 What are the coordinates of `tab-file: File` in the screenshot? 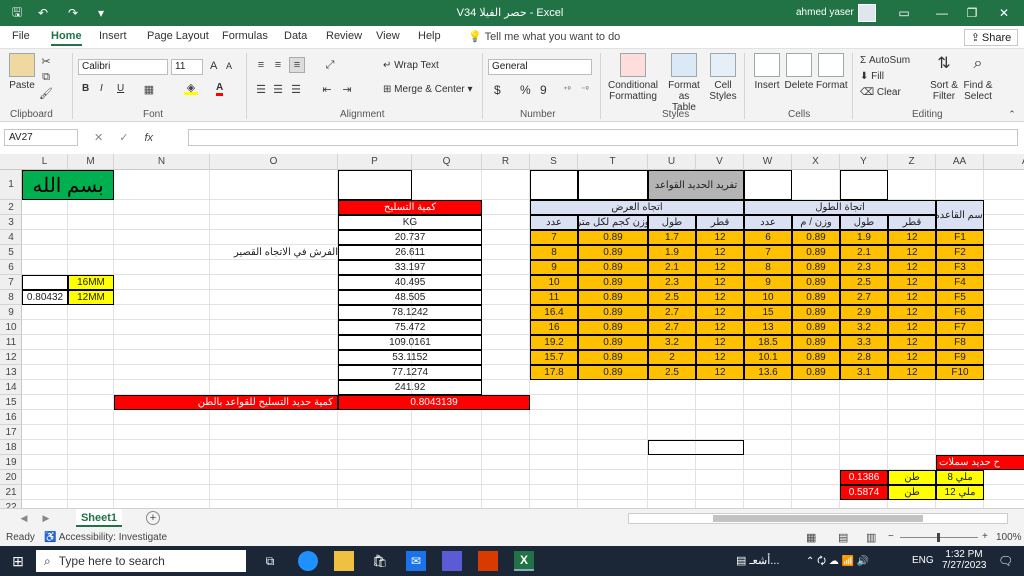 It's located at (21, 36).